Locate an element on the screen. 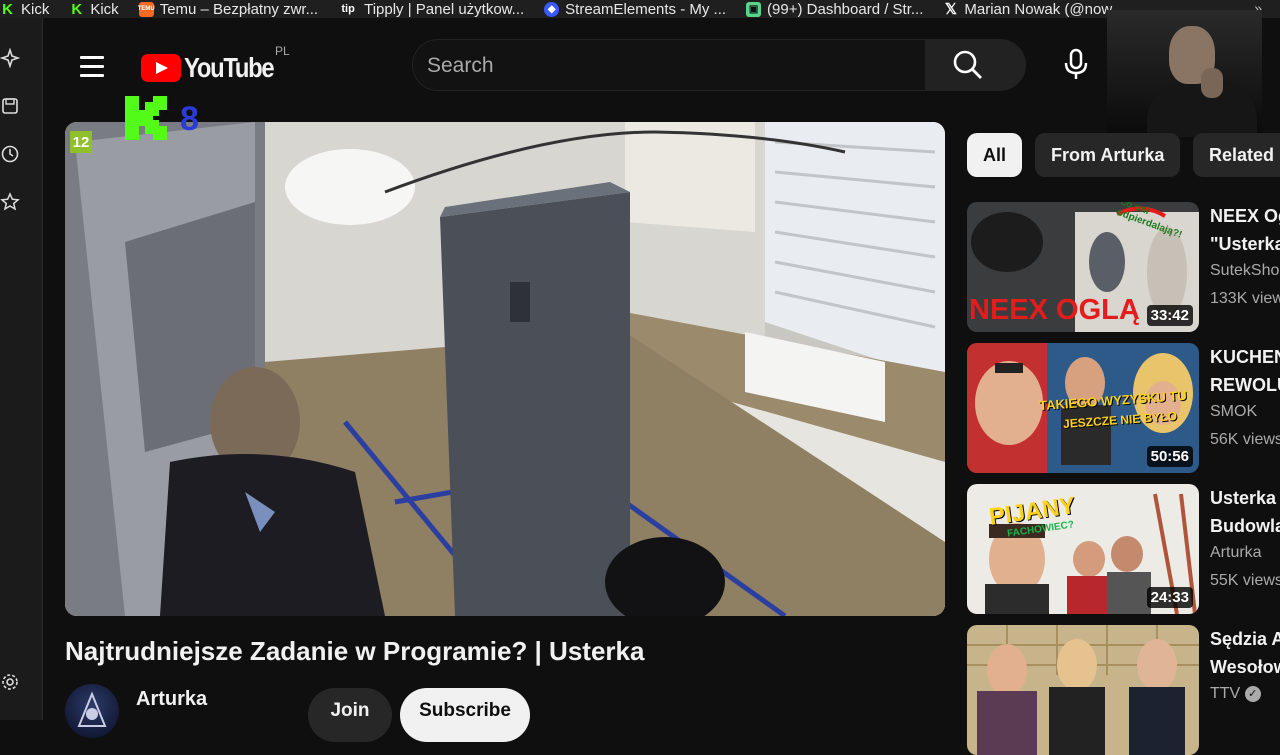  video-thumbnail is located at coordinates (1083, 690).